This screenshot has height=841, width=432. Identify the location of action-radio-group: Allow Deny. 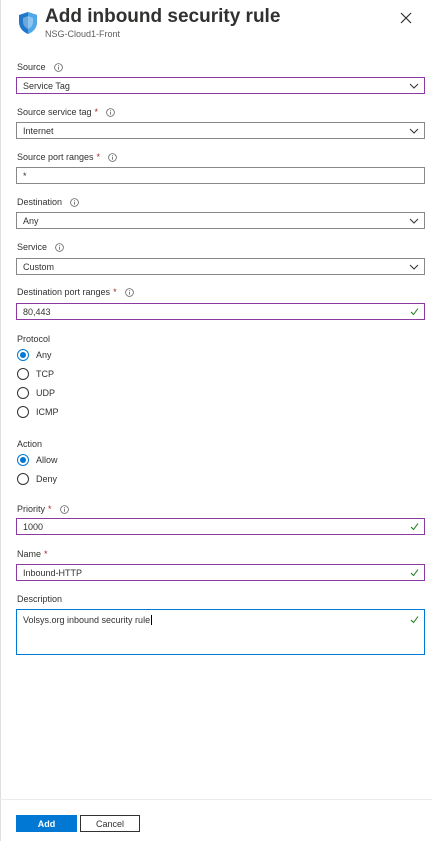
(37, 469).